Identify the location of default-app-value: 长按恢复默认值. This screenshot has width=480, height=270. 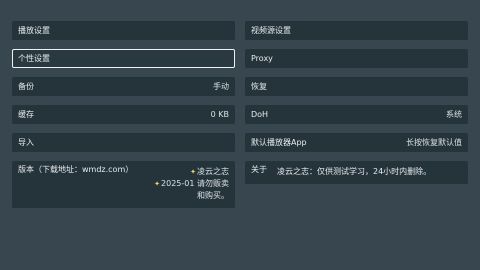
(434, 142).